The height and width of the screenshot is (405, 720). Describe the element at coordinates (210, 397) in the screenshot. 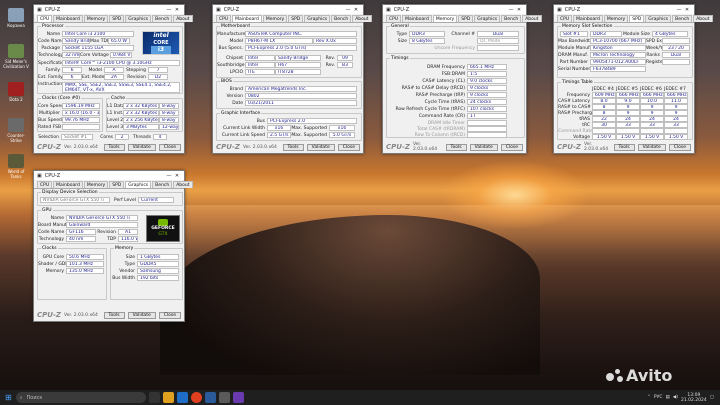

I see `steam-icon` at that location.